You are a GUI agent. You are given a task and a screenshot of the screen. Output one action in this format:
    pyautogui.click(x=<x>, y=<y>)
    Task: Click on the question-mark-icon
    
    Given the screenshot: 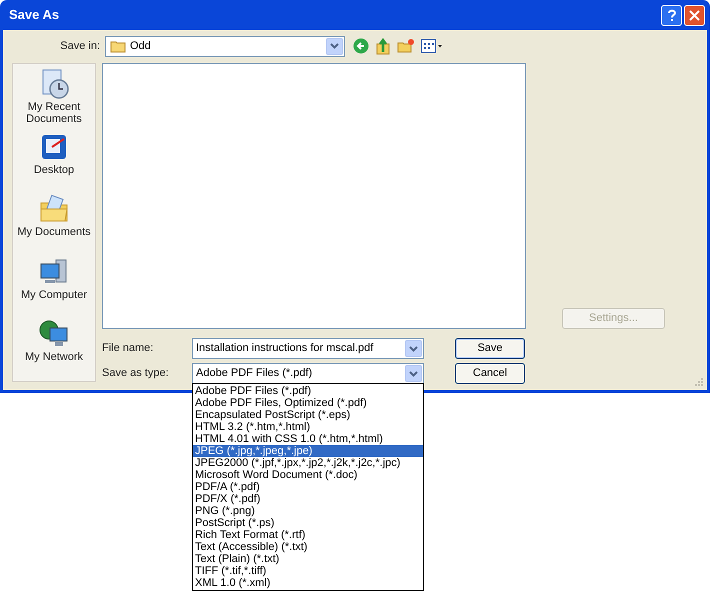 What is the action you would take?
    pyautogui.click(x=671, y=15)
    